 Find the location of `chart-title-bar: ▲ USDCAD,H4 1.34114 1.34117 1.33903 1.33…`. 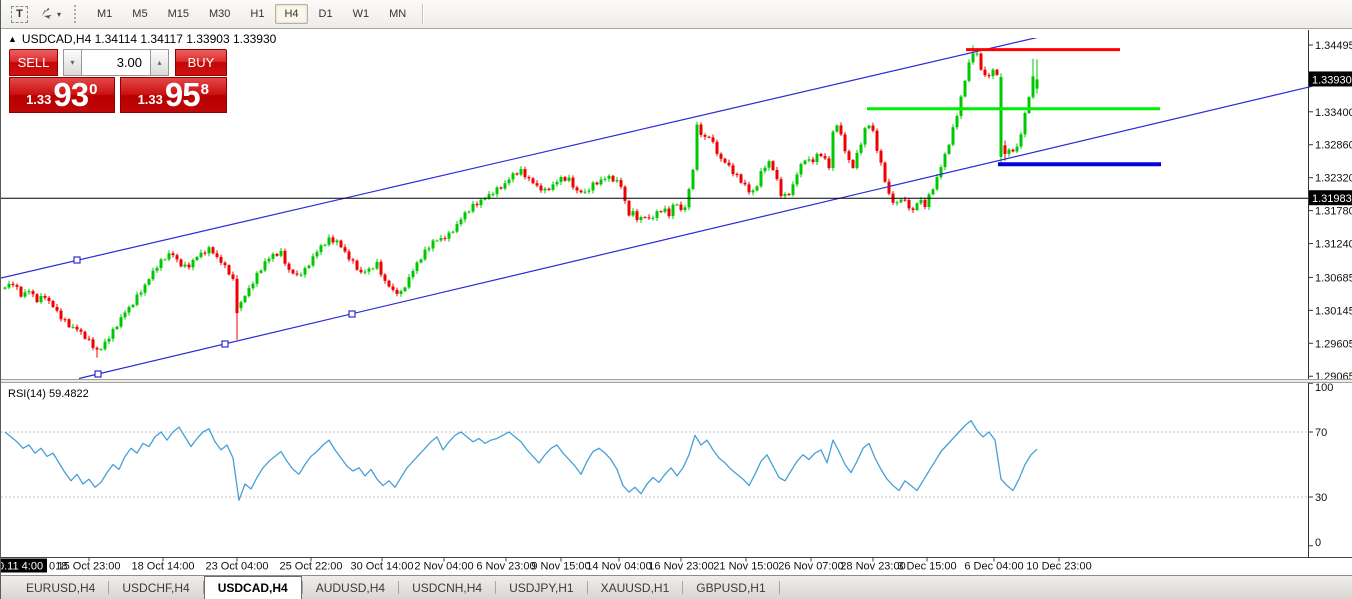

chart-title-bar: ▲ USDCAD,H4 1.34114 1.34117 1.33903 1.33… is located at coordinates (142, 39).